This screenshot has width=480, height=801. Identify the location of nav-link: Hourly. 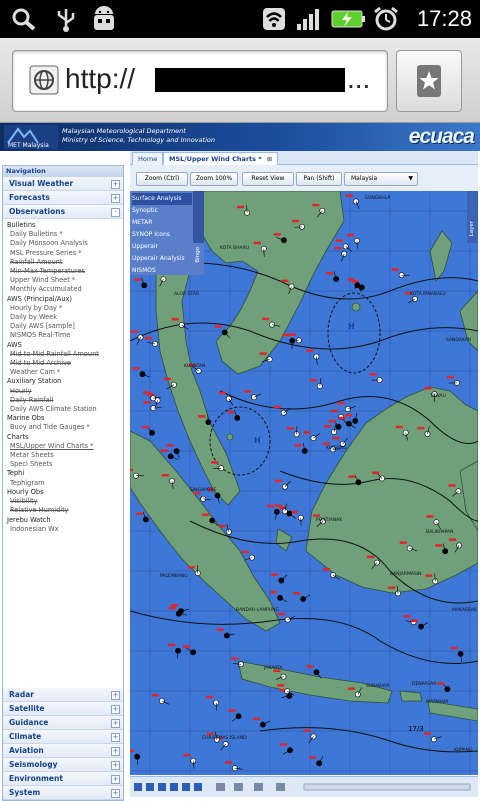
(65, 391).